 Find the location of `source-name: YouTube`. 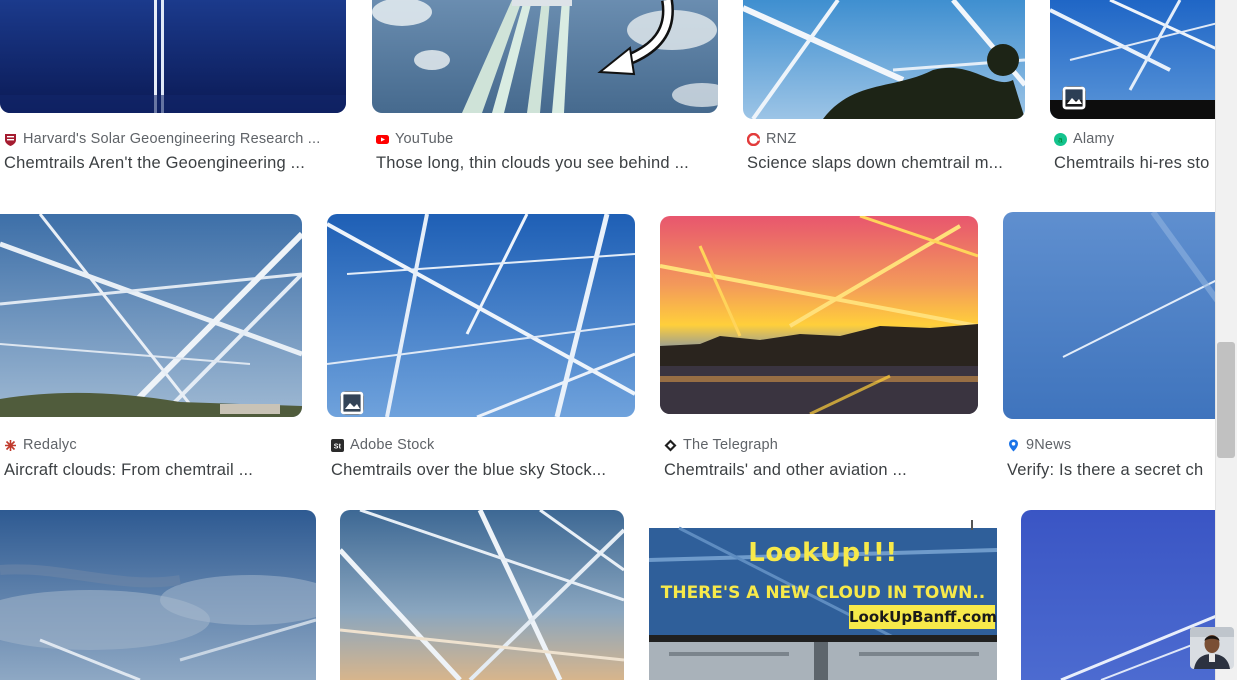

source-name: YouTube is located at coordinates (424, 139).